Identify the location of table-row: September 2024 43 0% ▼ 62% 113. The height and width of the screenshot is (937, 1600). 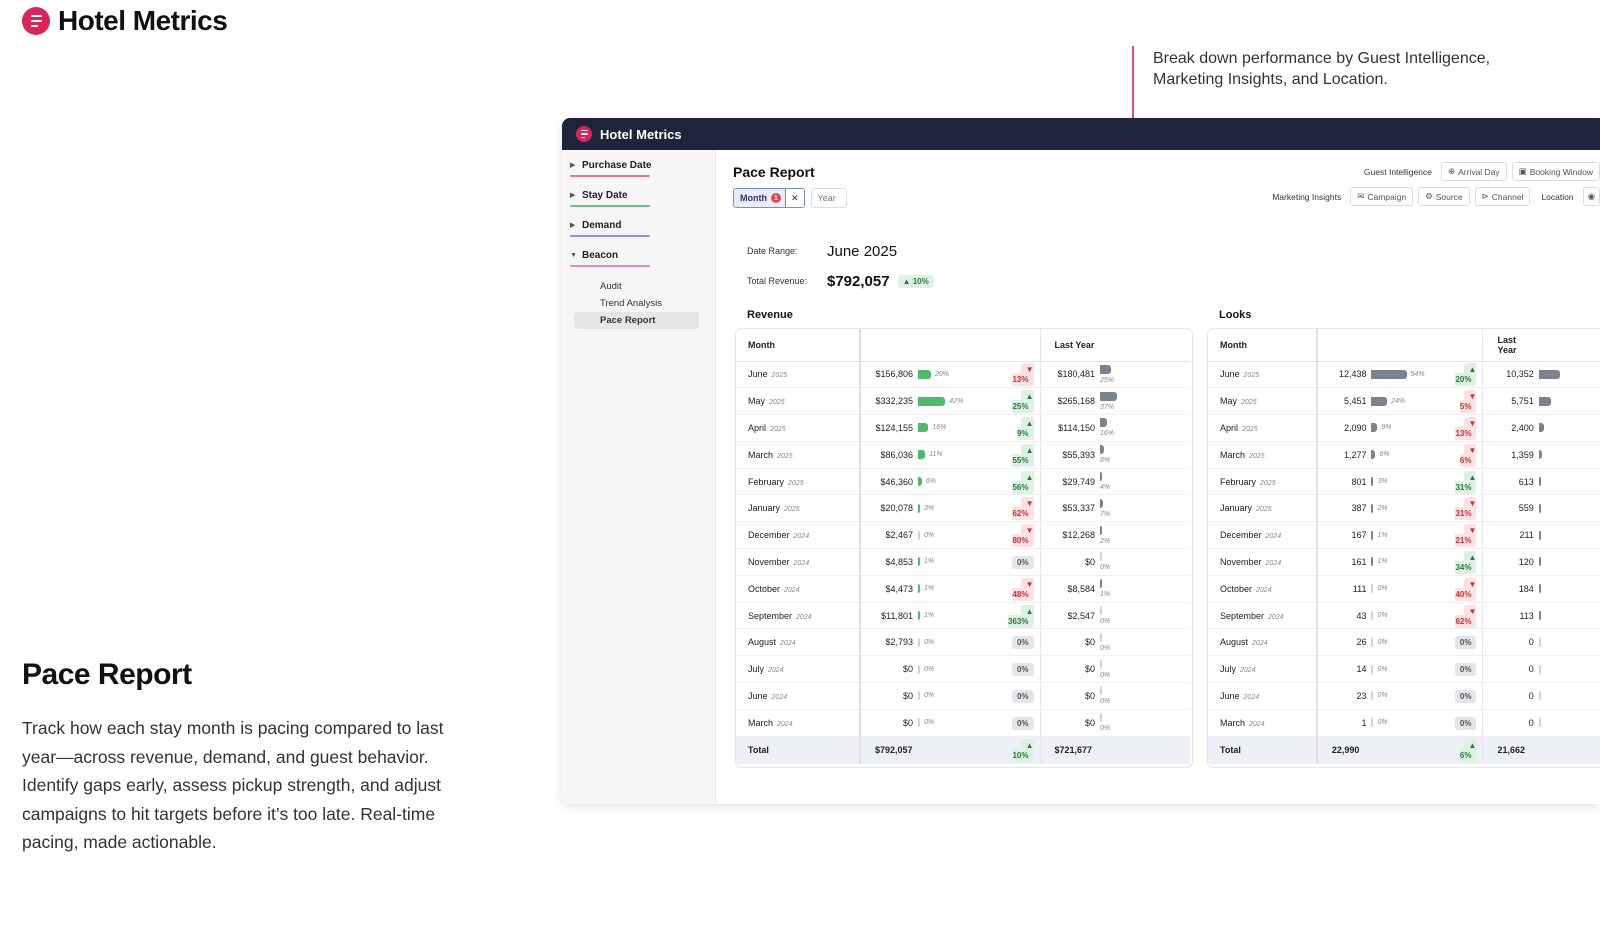
(1404, 616).